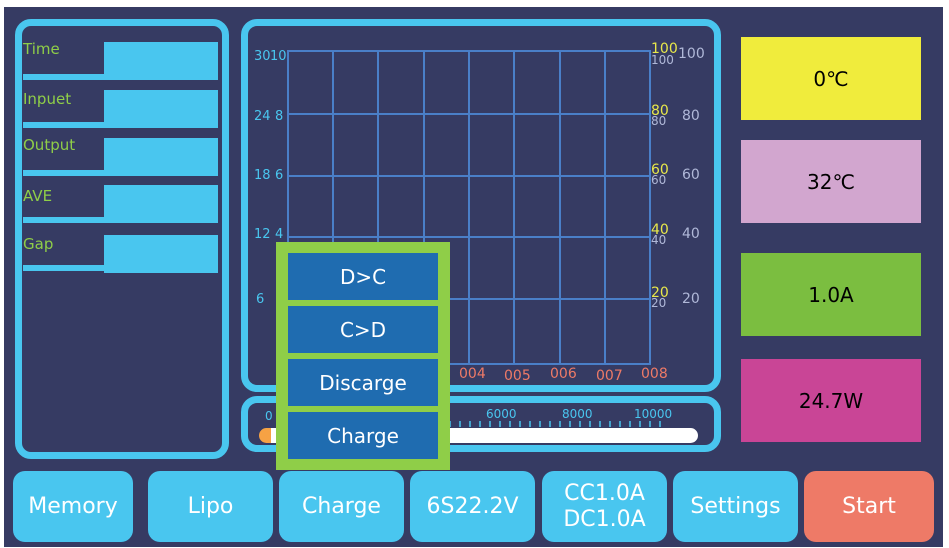 The width and height of the screenshot is (949, 548). I want to click on right-axis-sub: 100 80 60 40 20, so click(662, 181).